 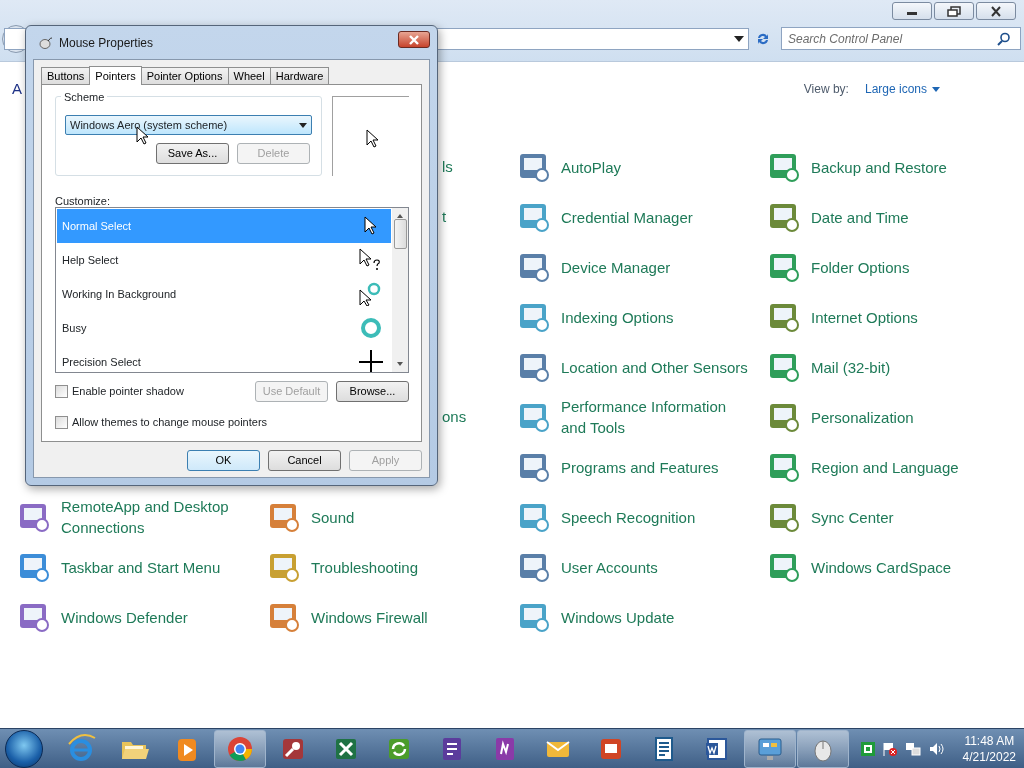 I want to click on applet-link: Backup and Restore, so click(x=879, y=167).